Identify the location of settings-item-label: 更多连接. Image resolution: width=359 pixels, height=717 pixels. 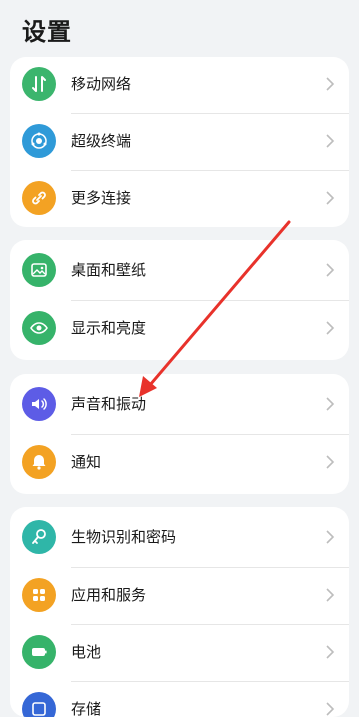
(101, 198).